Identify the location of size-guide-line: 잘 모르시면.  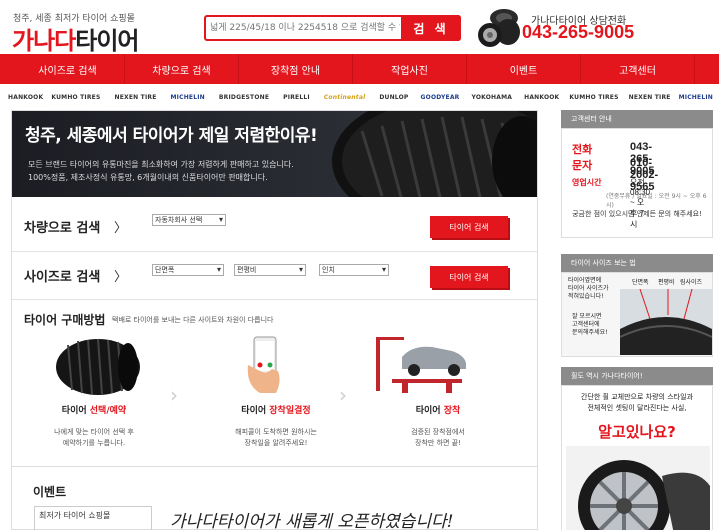
(587, 316).